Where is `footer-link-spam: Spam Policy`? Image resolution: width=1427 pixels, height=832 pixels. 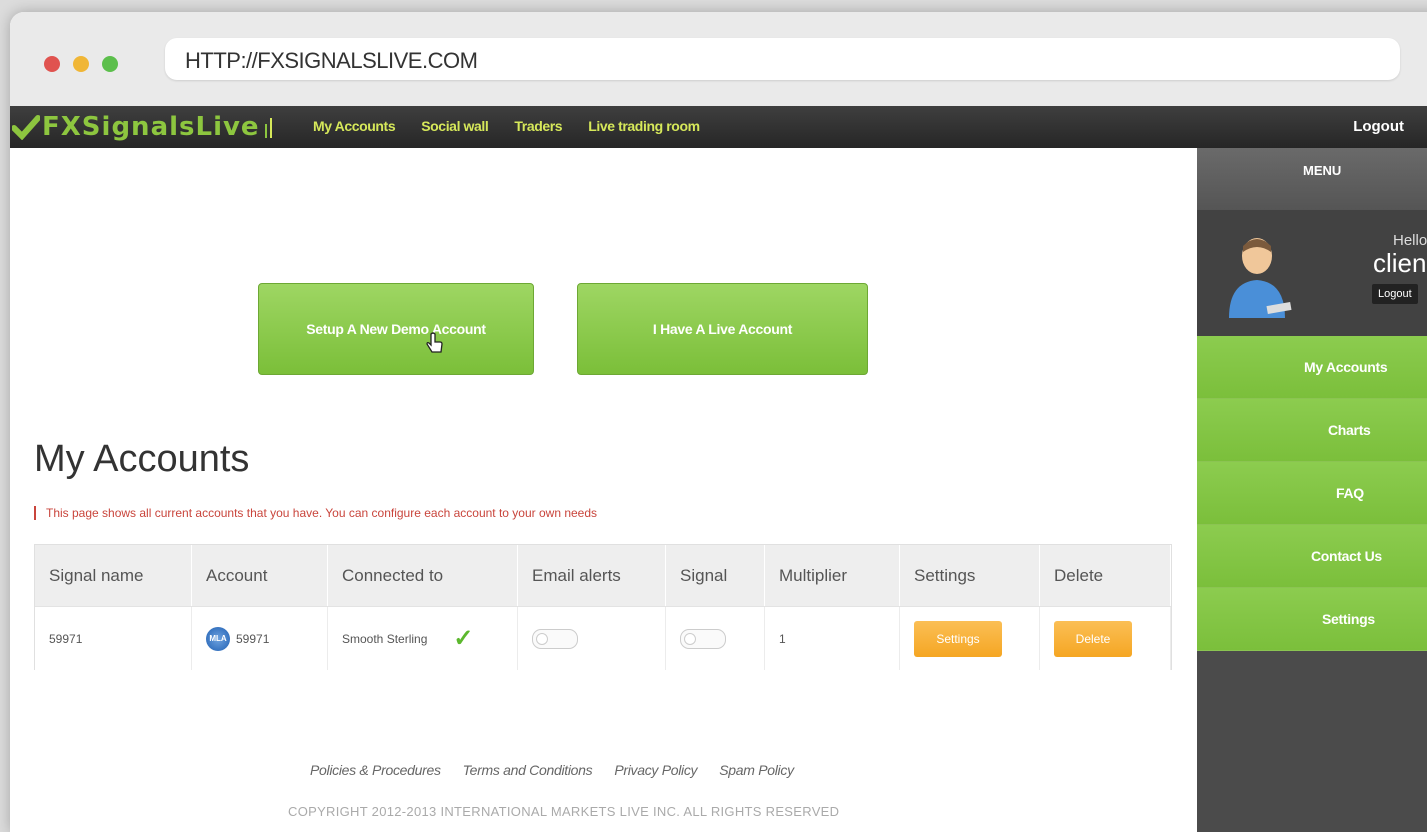 footer-link-spam: Spam Policy is located at coordinates (756, 770).